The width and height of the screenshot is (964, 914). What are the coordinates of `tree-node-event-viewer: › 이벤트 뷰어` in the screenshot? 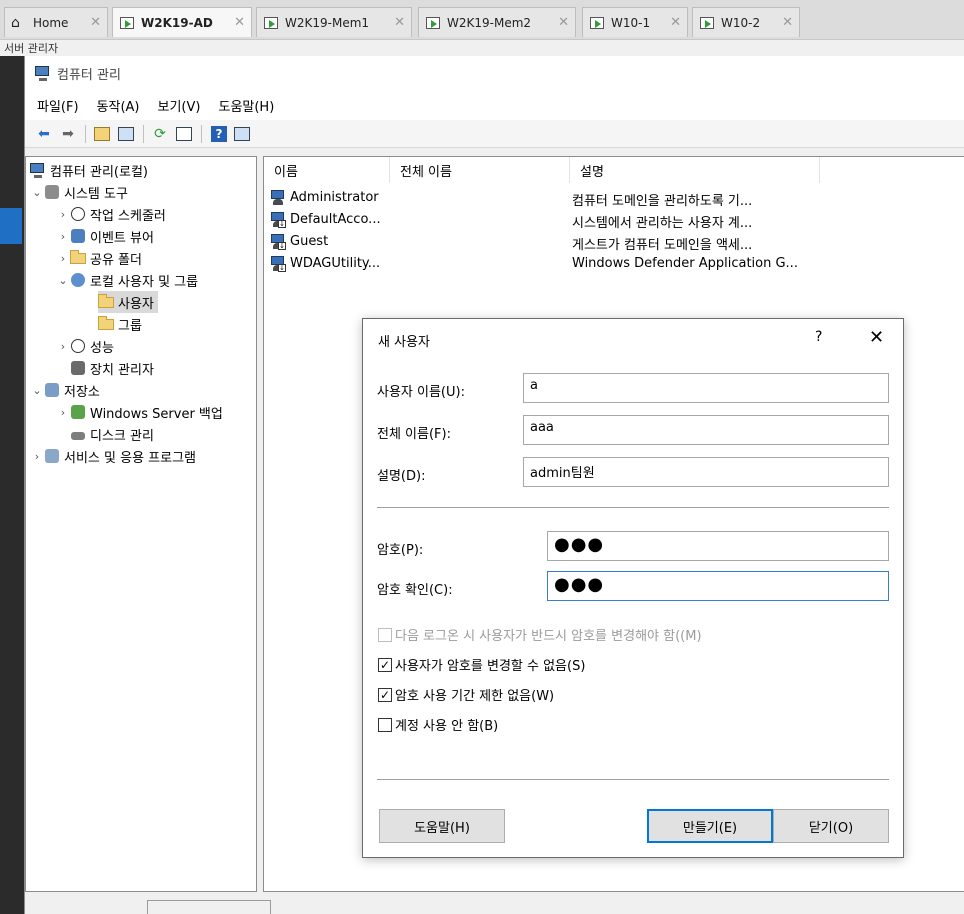 It's located at (105, 236).